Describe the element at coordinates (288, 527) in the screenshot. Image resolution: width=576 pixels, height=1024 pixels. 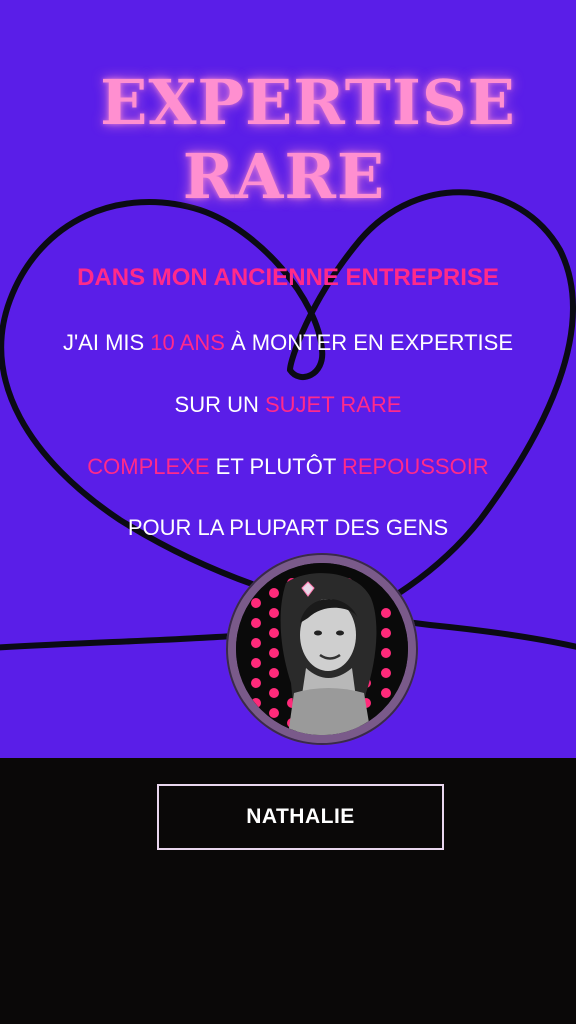
I see `body-line-5: POUR LA PLUPART DES GENS` at that location.